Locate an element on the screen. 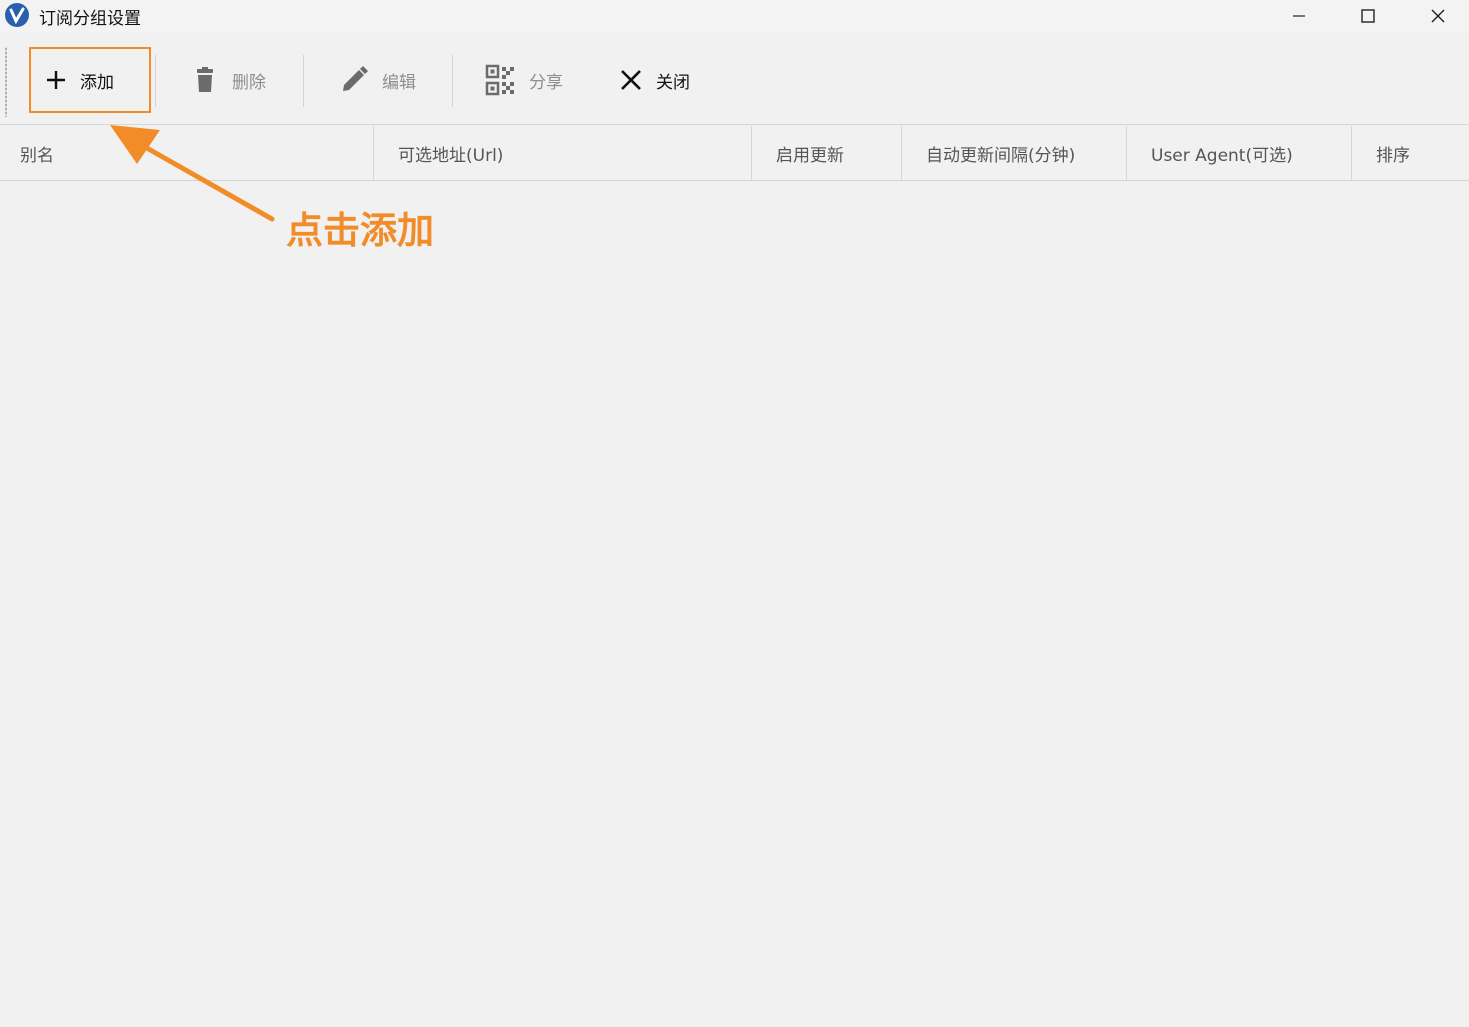 The image size is (1469, 1027). column-header-auto-update-interval: 自动更新间隔(分钟) is located at coordinates (1014, 153).